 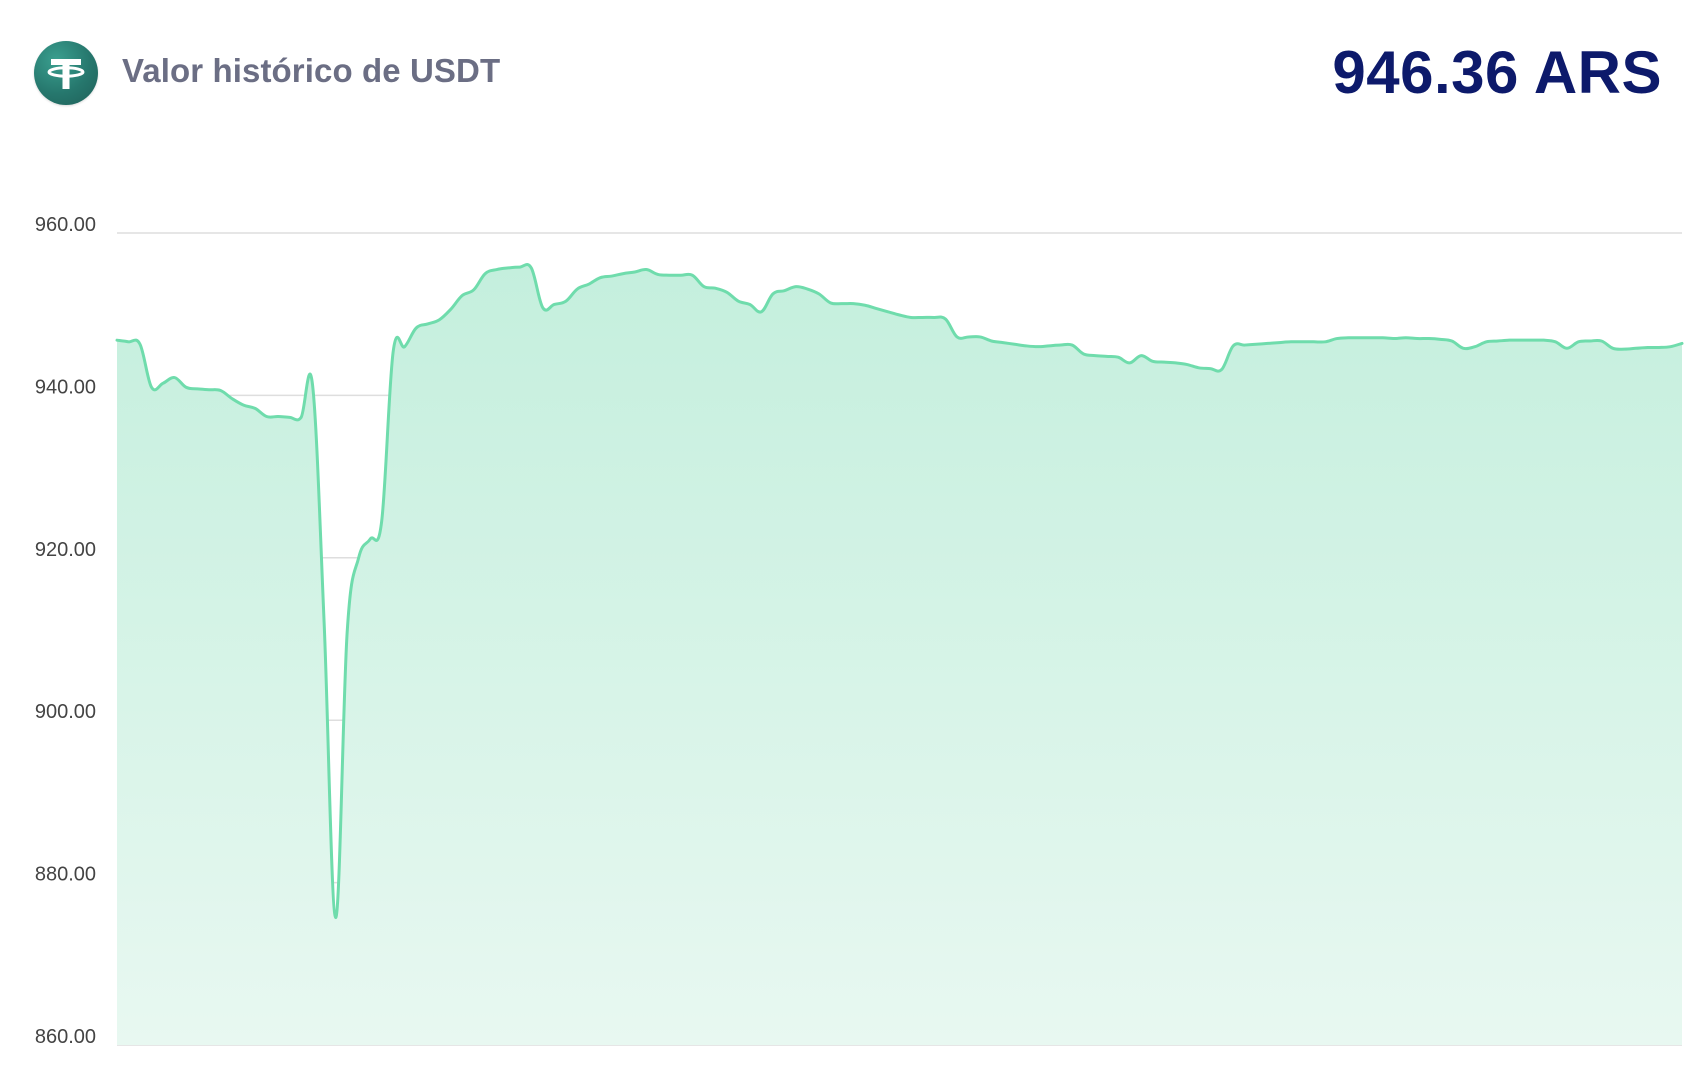 I want to click on y-tick-label: 900.00, so click(x=65, y=712).